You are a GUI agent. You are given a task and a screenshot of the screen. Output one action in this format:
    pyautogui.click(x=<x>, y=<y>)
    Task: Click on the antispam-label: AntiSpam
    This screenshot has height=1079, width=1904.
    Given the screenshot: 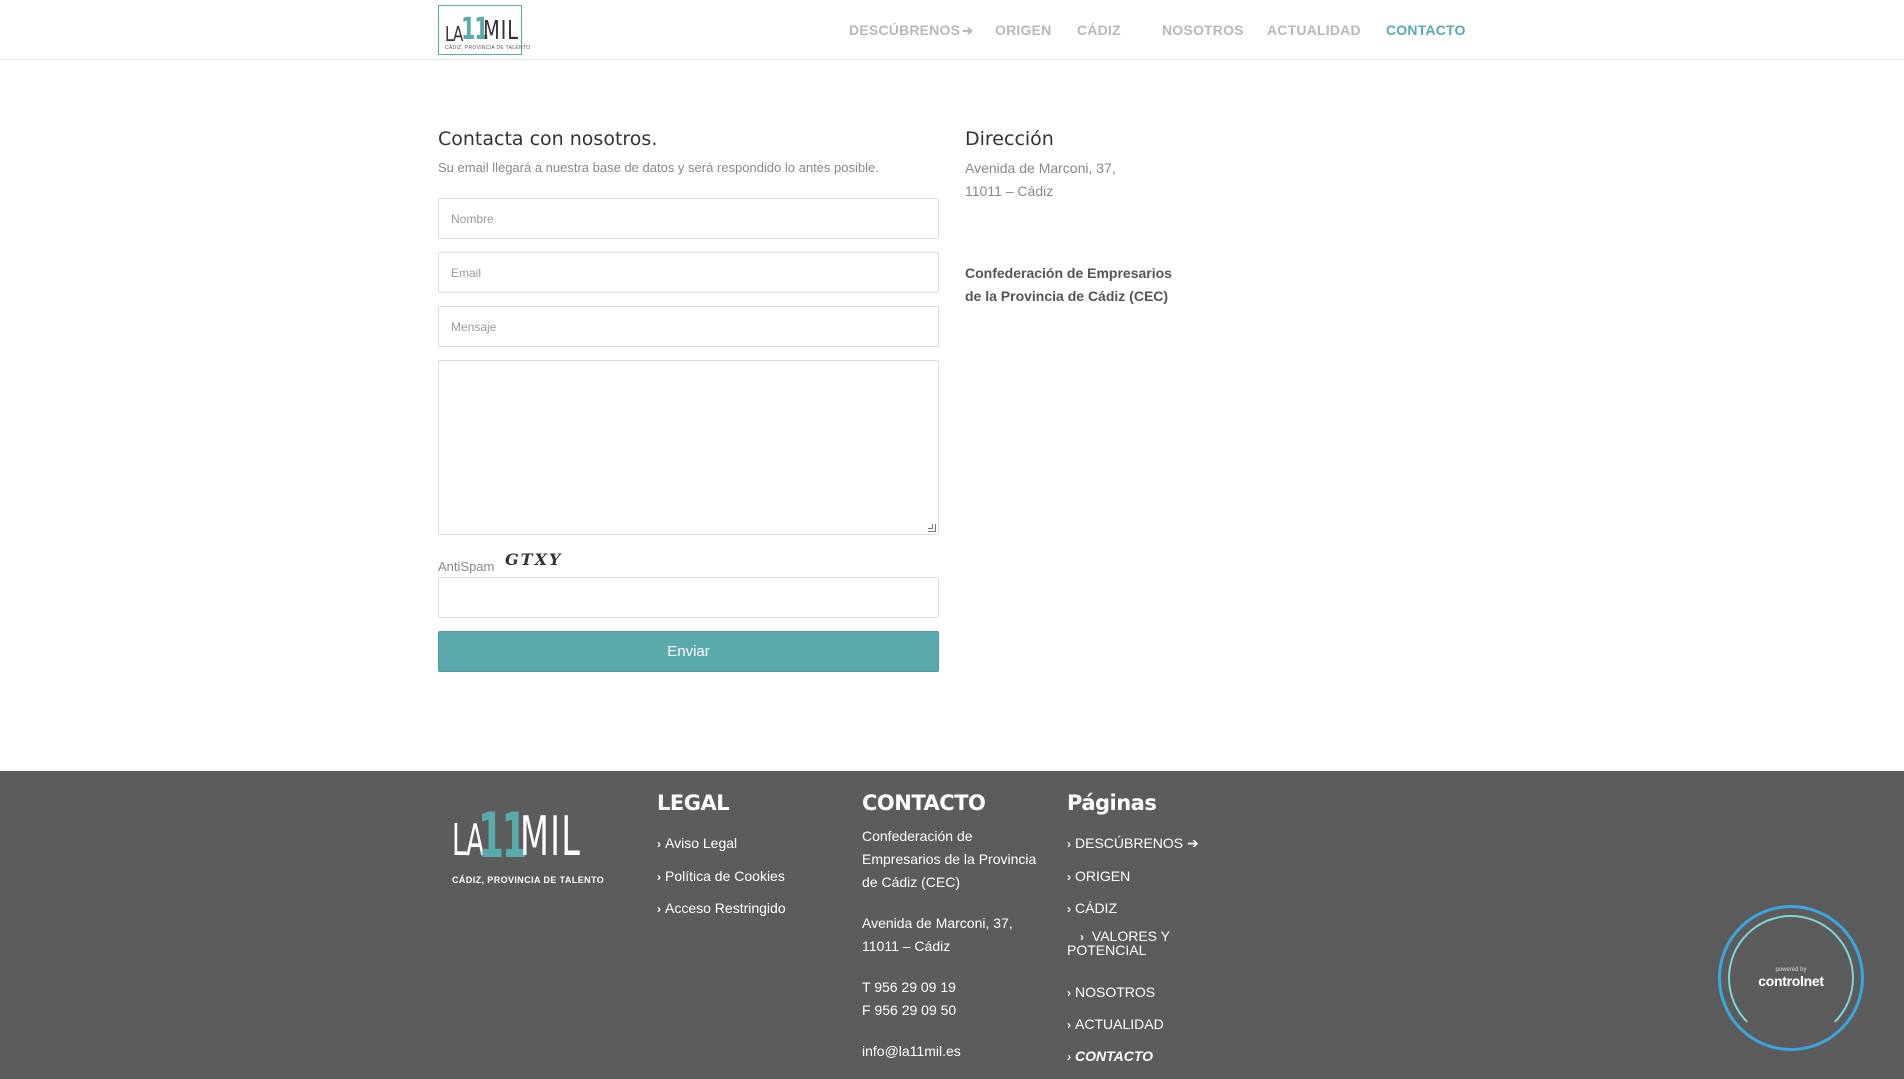 What is the action you would take?
    pyautogui.click(x=466, y=566)
    